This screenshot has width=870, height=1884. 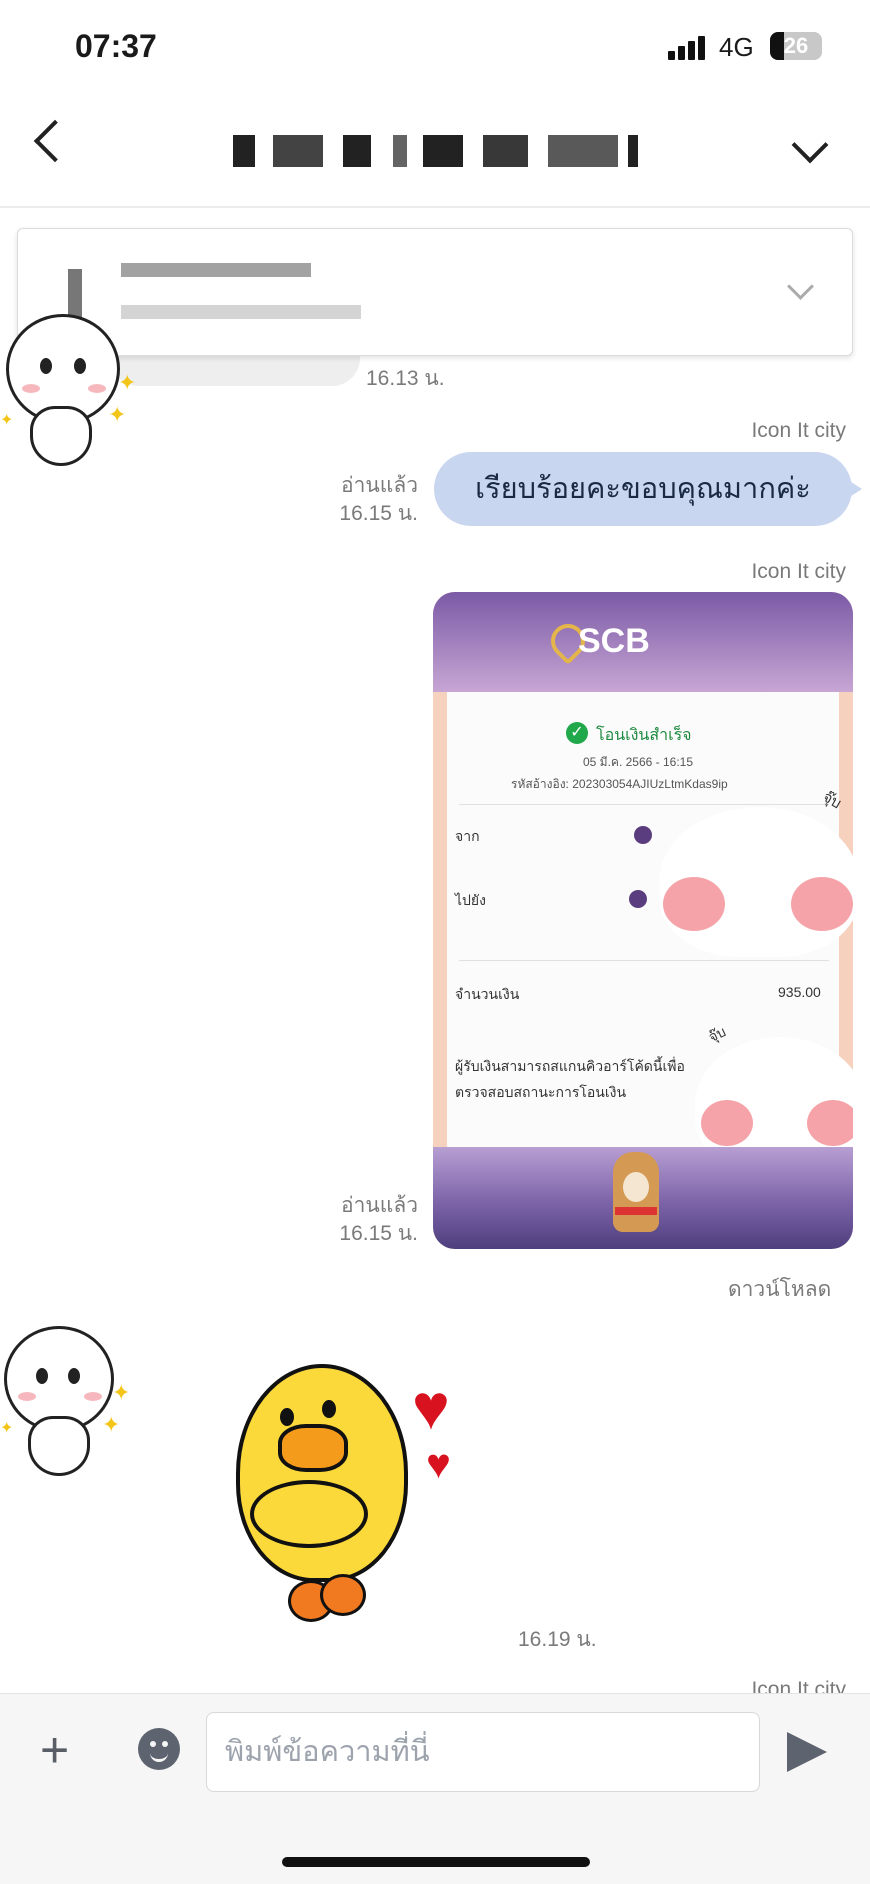 What do you see at coordinates (159, 1749) in the screenshot?
I see `emoji-icon` at bounding box center [159, 1749].